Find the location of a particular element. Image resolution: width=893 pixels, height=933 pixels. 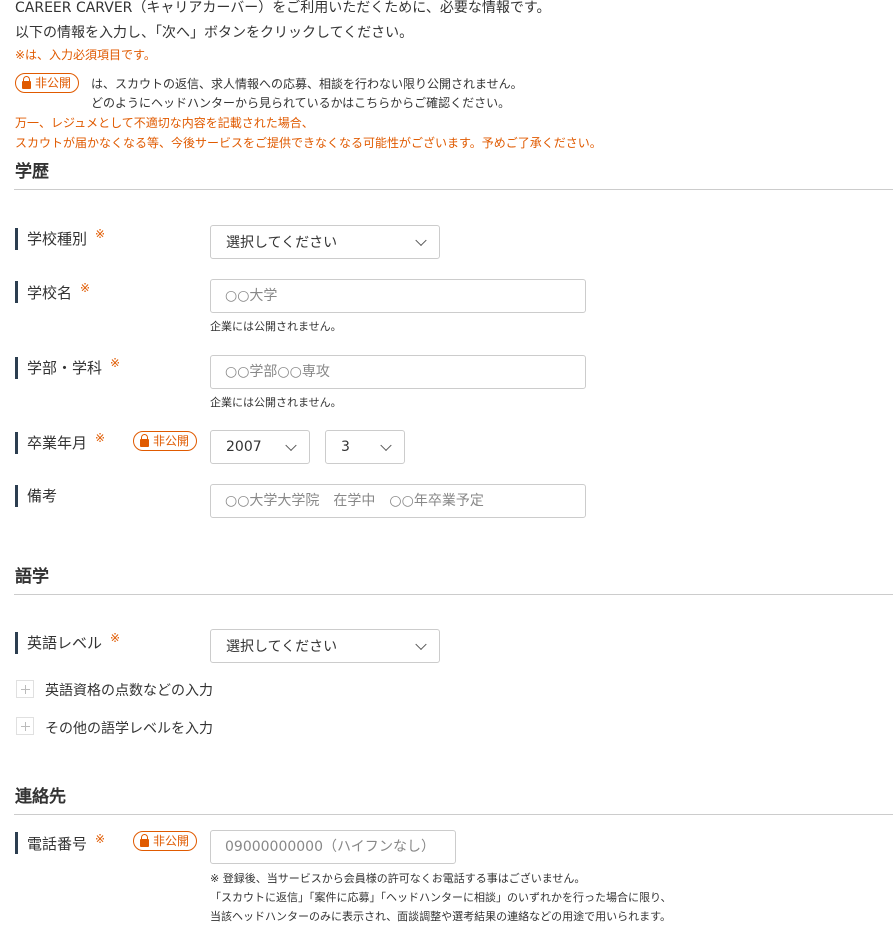

faculty-label: 学部・学科 ※ is located at coordinates (74, 366).